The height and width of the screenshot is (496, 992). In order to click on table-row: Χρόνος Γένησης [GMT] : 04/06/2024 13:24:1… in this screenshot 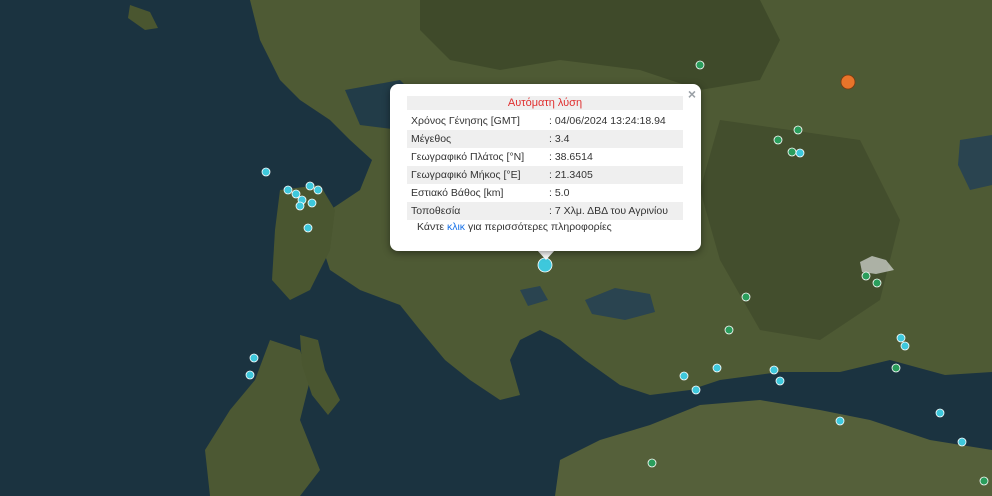, I will do `click(545, 121)`.